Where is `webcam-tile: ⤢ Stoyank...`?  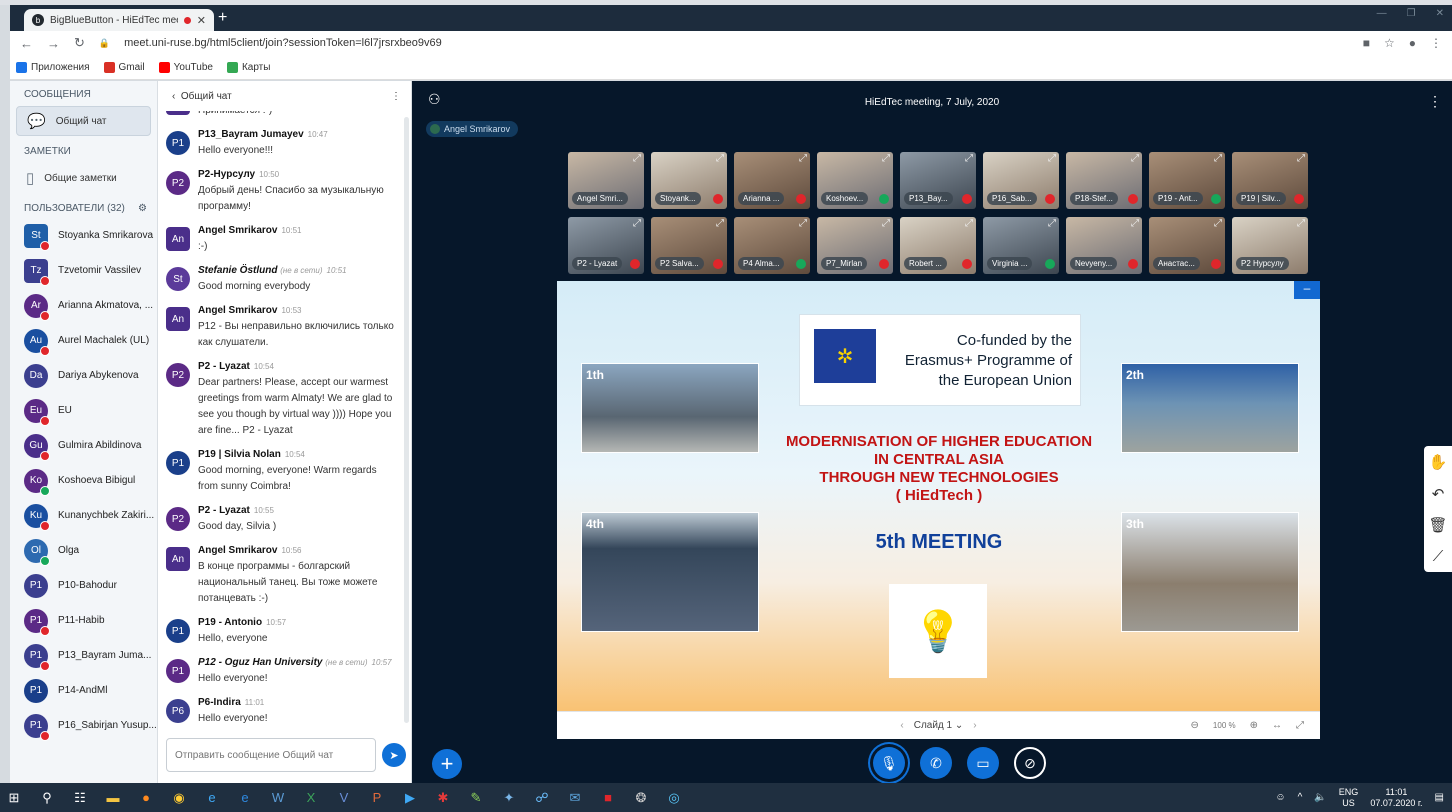
webcam-tile: ⤢ Stoyank... is located at coordinates (689, 180).